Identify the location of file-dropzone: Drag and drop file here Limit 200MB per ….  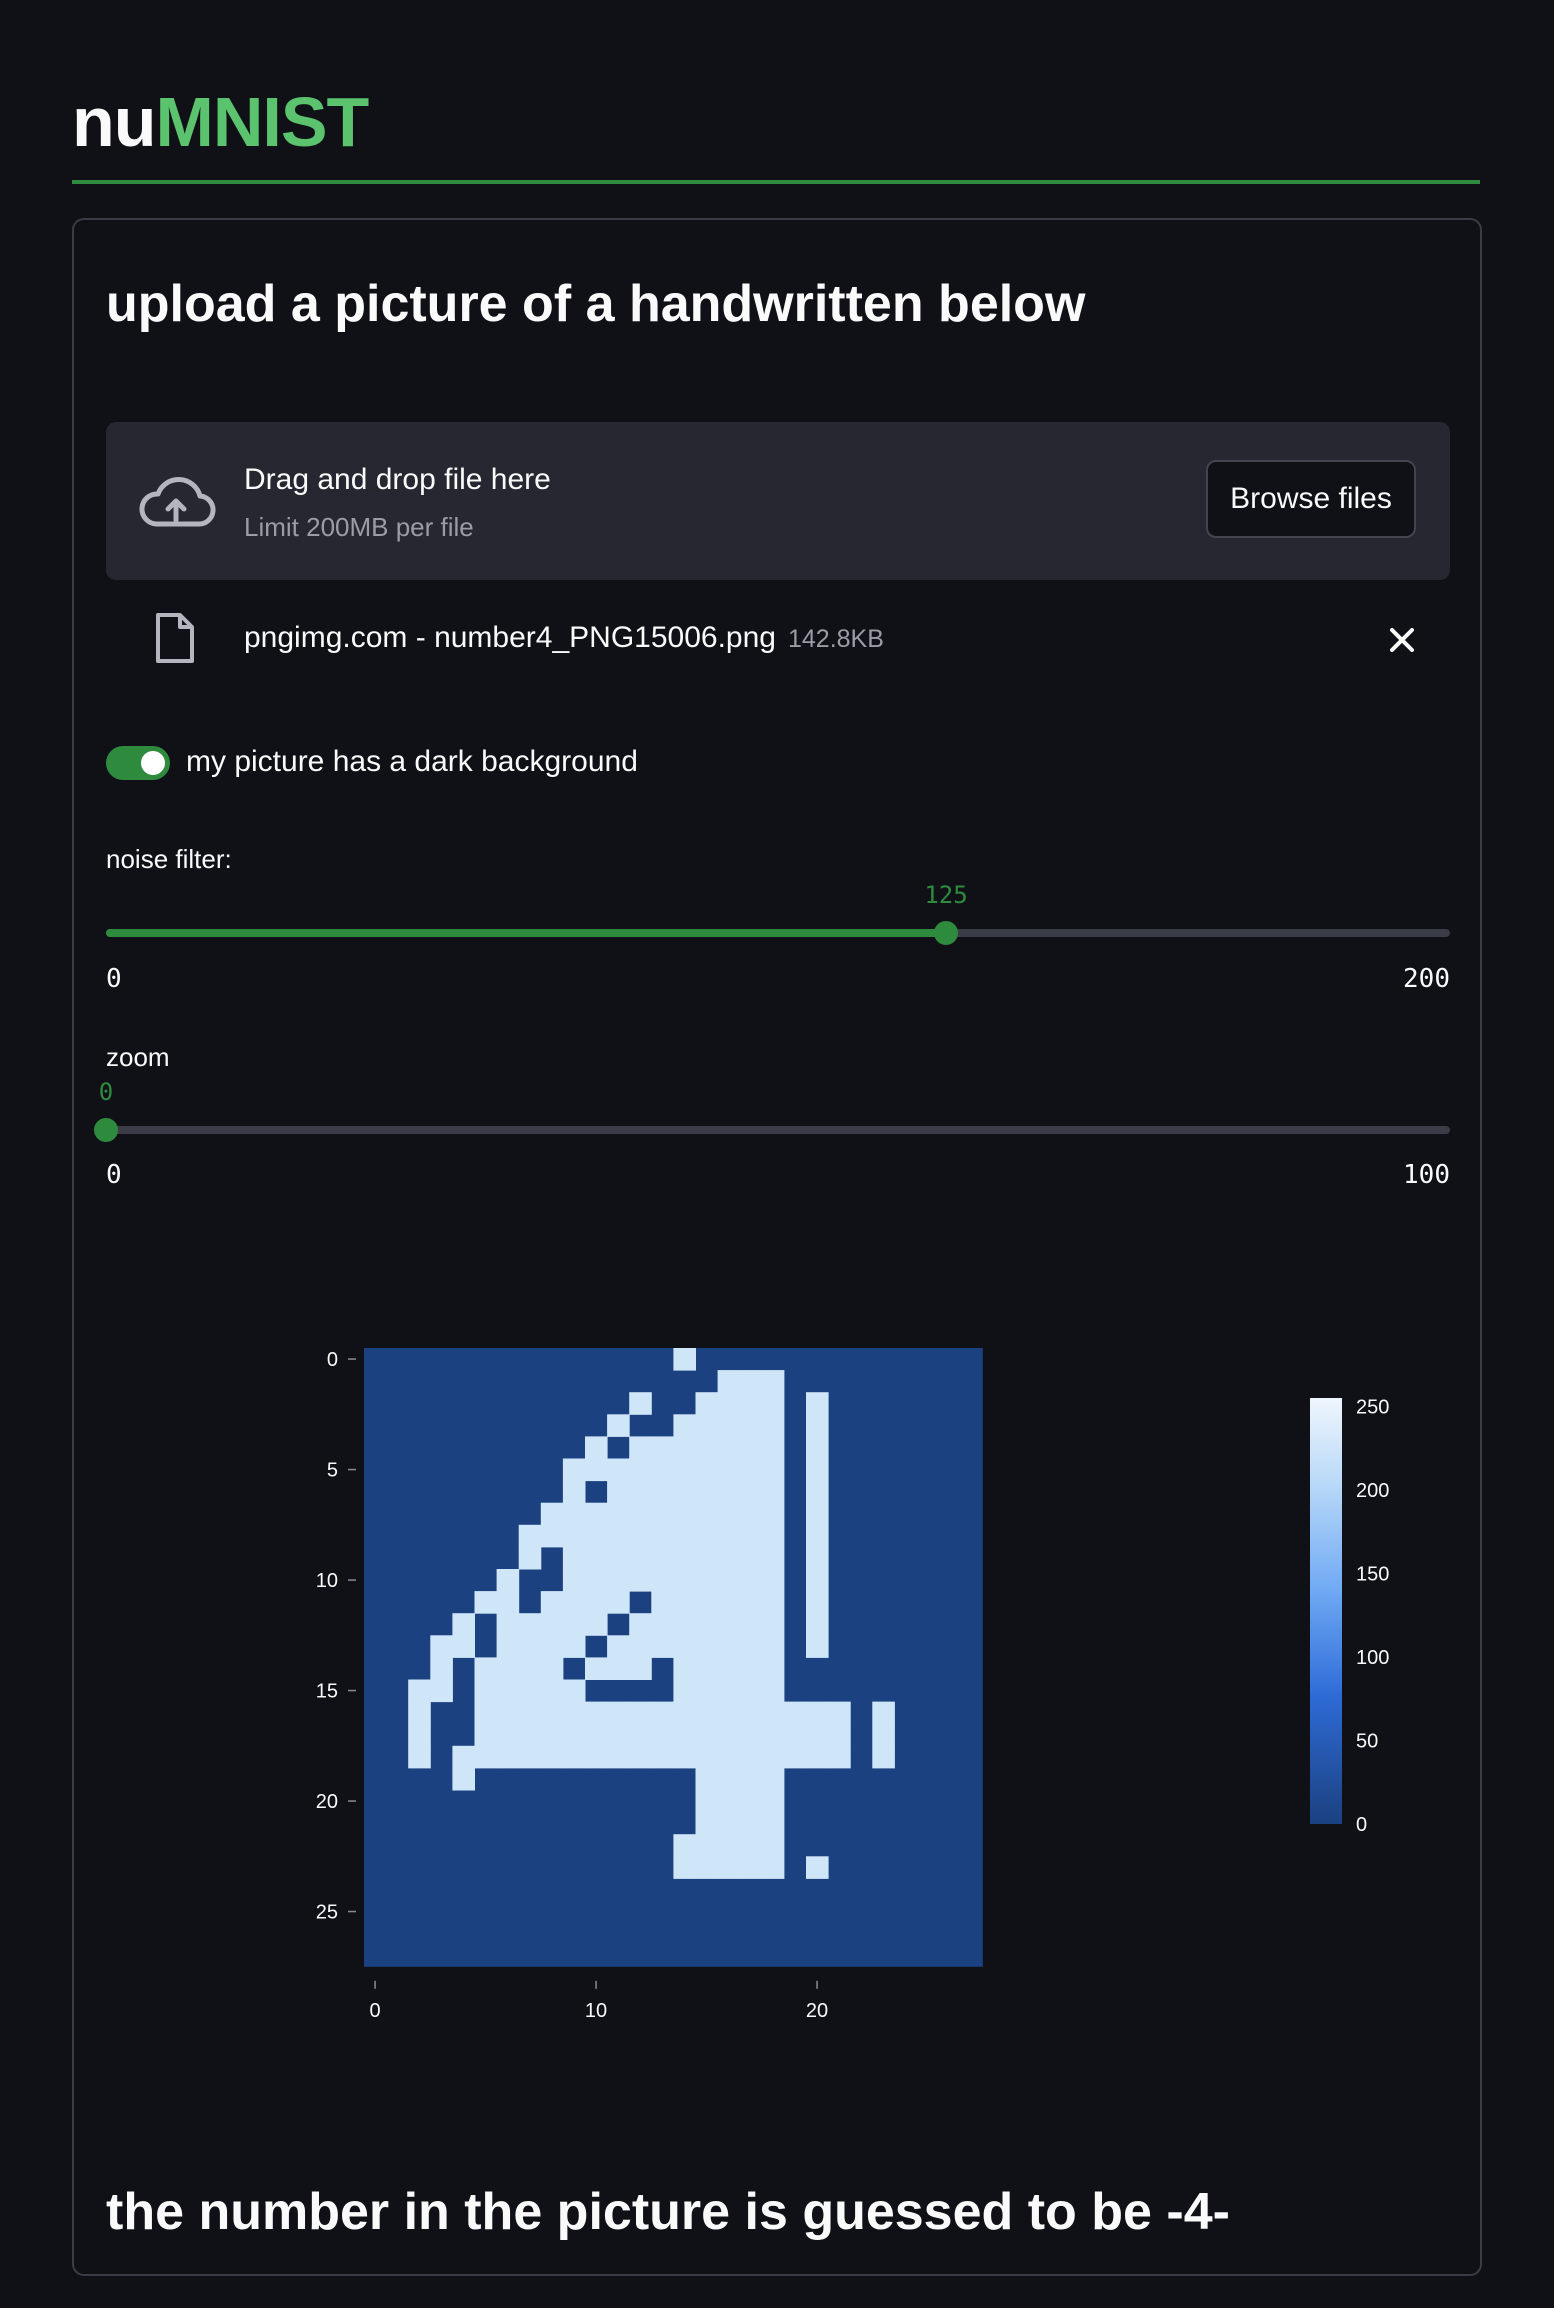
(778, 501).